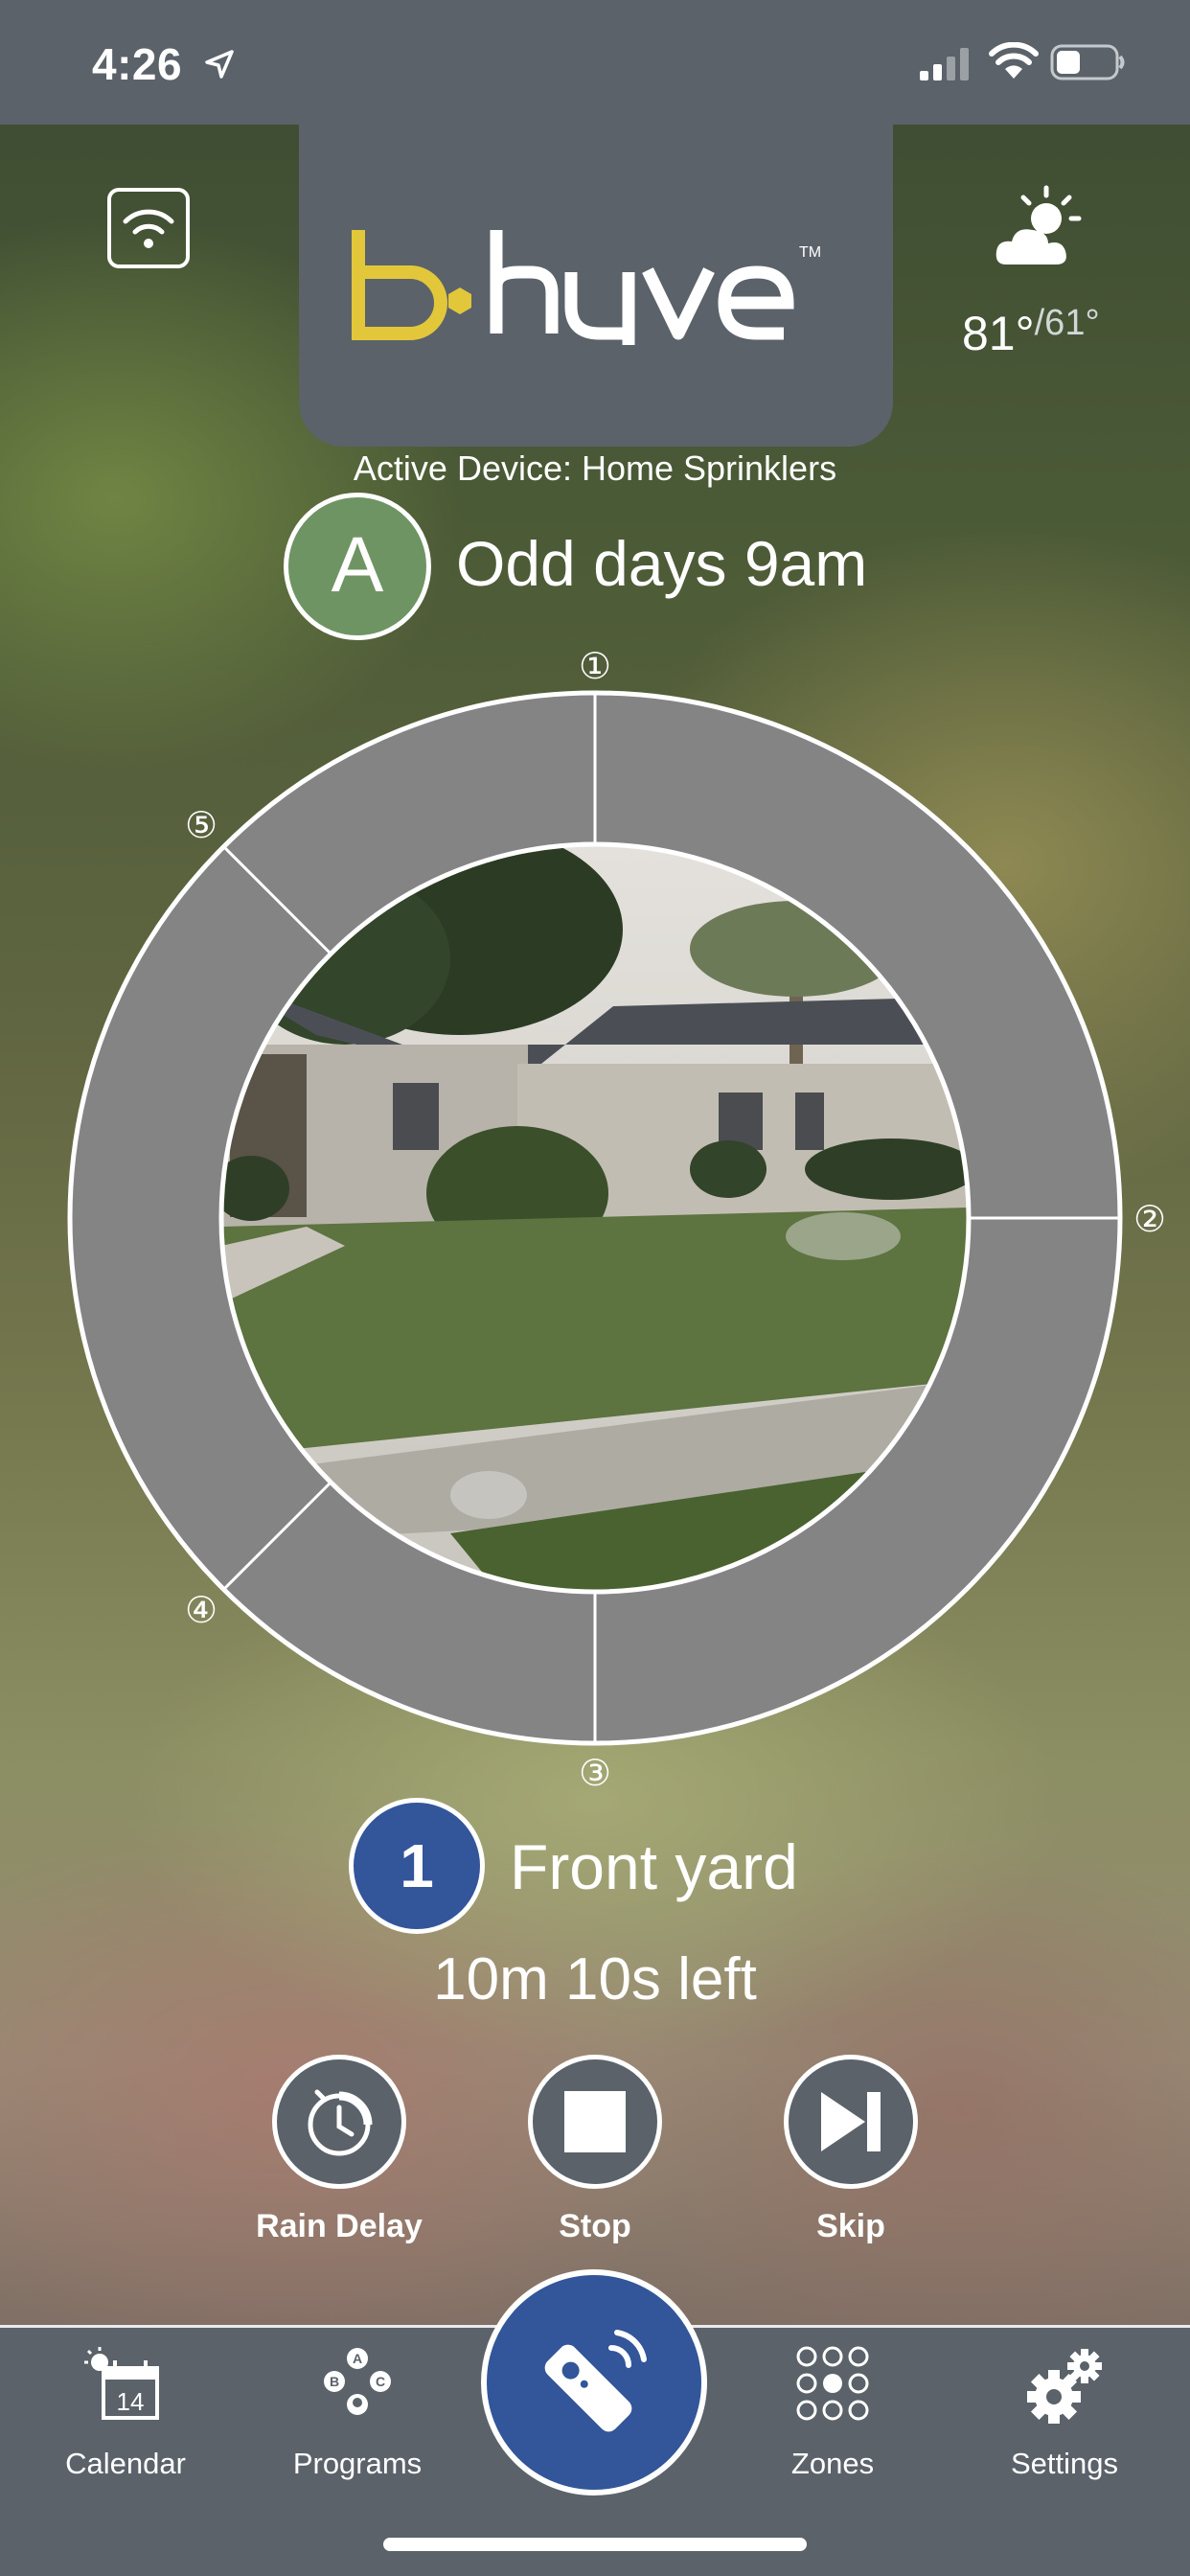 The image size is (1190, 2576). I want to click on tab-calendar-label: Calendar, so click(125, 2463).